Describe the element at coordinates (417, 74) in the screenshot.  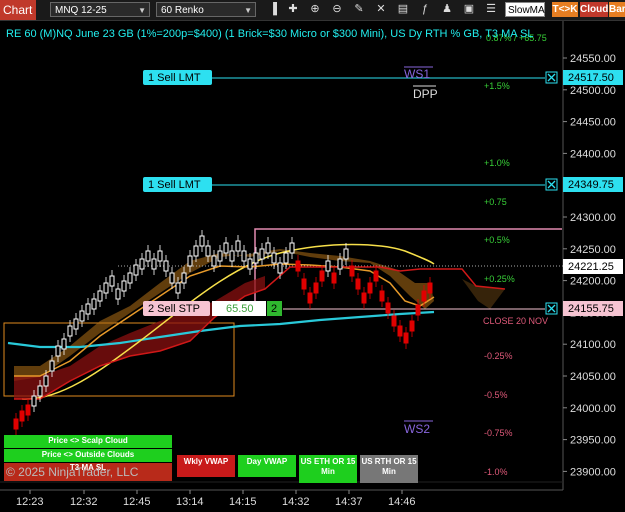
I see `ws1-label: WS1` at that location.